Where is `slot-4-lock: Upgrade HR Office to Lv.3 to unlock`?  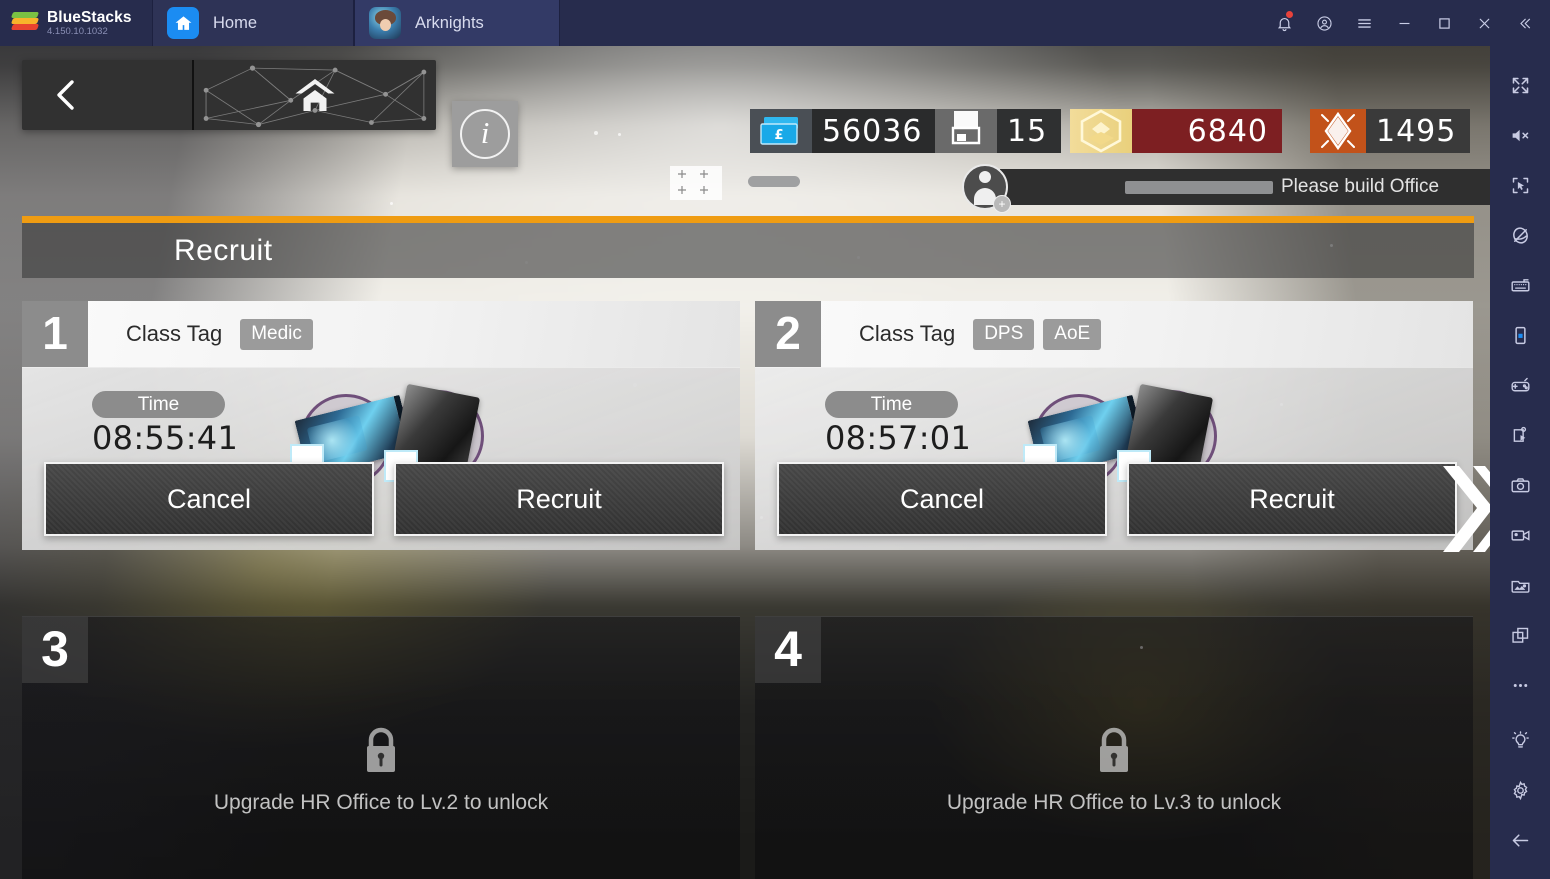
slot-4-lock: Upgrade HR Office to Lv.3 to unlock is located at coordinates (1114, 770).